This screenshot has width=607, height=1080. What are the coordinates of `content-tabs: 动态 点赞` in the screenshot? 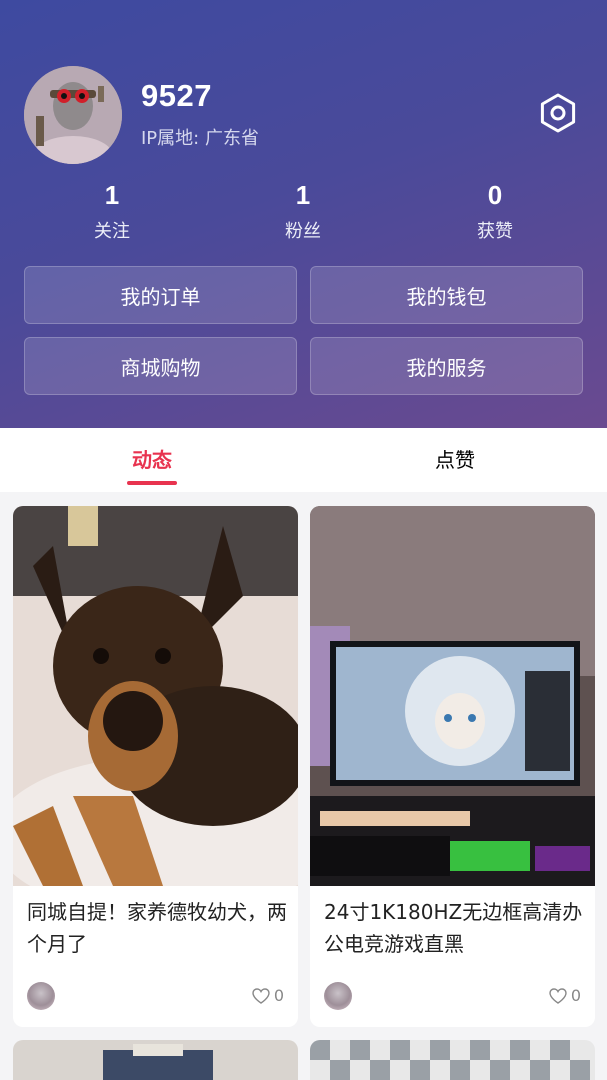 It's located at (303, 460).